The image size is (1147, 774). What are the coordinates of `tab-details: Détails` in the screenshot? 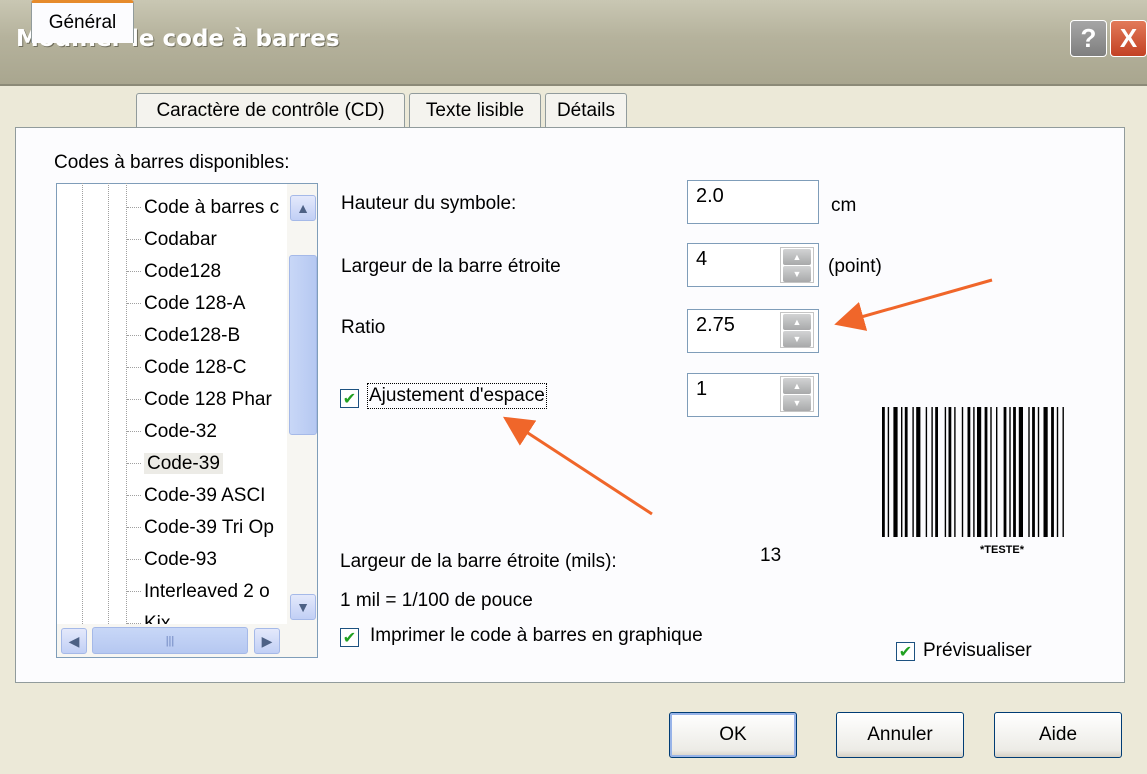 It's located at (586, 110).